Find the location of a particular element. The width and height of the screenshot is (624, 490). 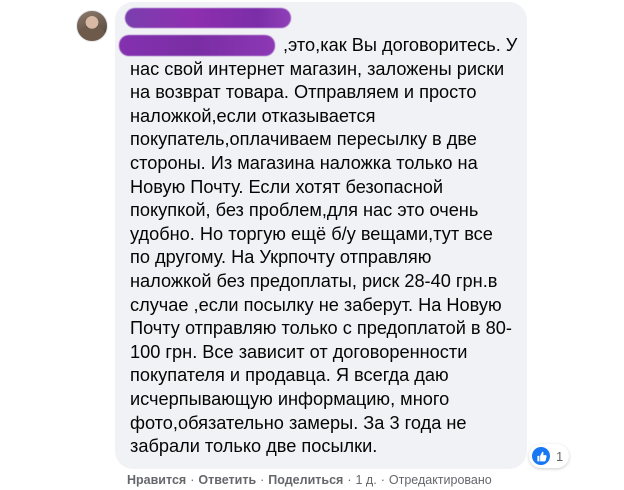

comment-text-first-line: ,это,как Вы договоритесь. У is located at coordinates (400, 45).